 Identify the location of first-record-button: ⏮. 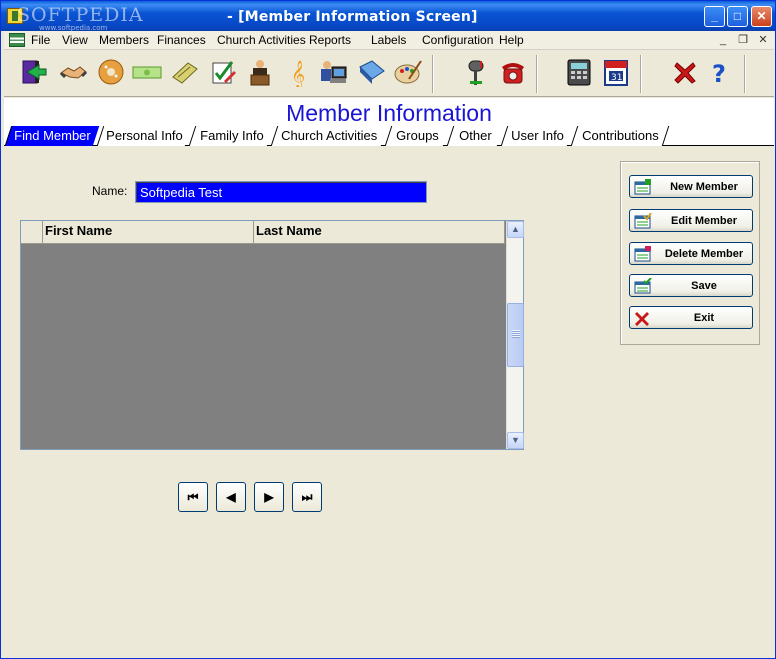
(193, 497).